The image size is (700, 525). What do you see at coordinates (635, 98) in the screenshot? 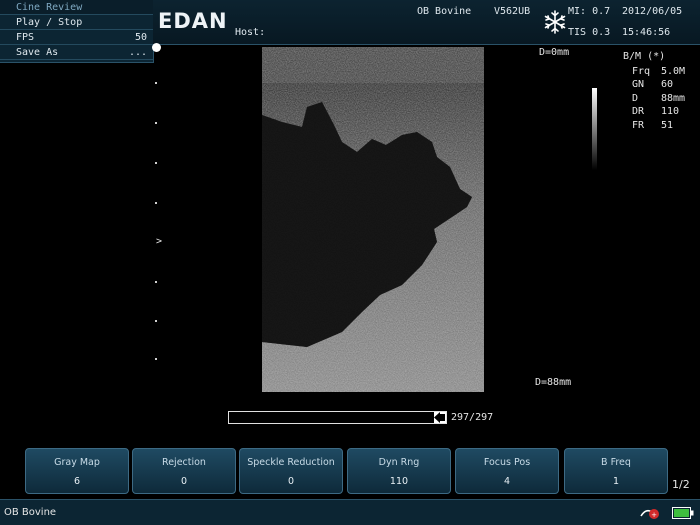
I see `param-label: D` at bounding box center [635, 98].